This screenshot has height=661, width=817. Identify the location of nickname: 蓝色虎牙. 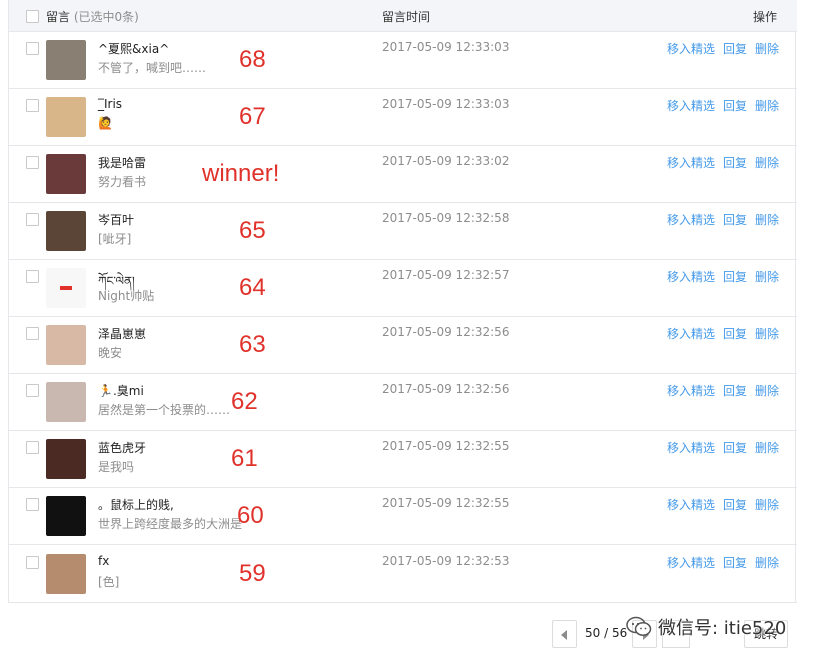
(122, 448).